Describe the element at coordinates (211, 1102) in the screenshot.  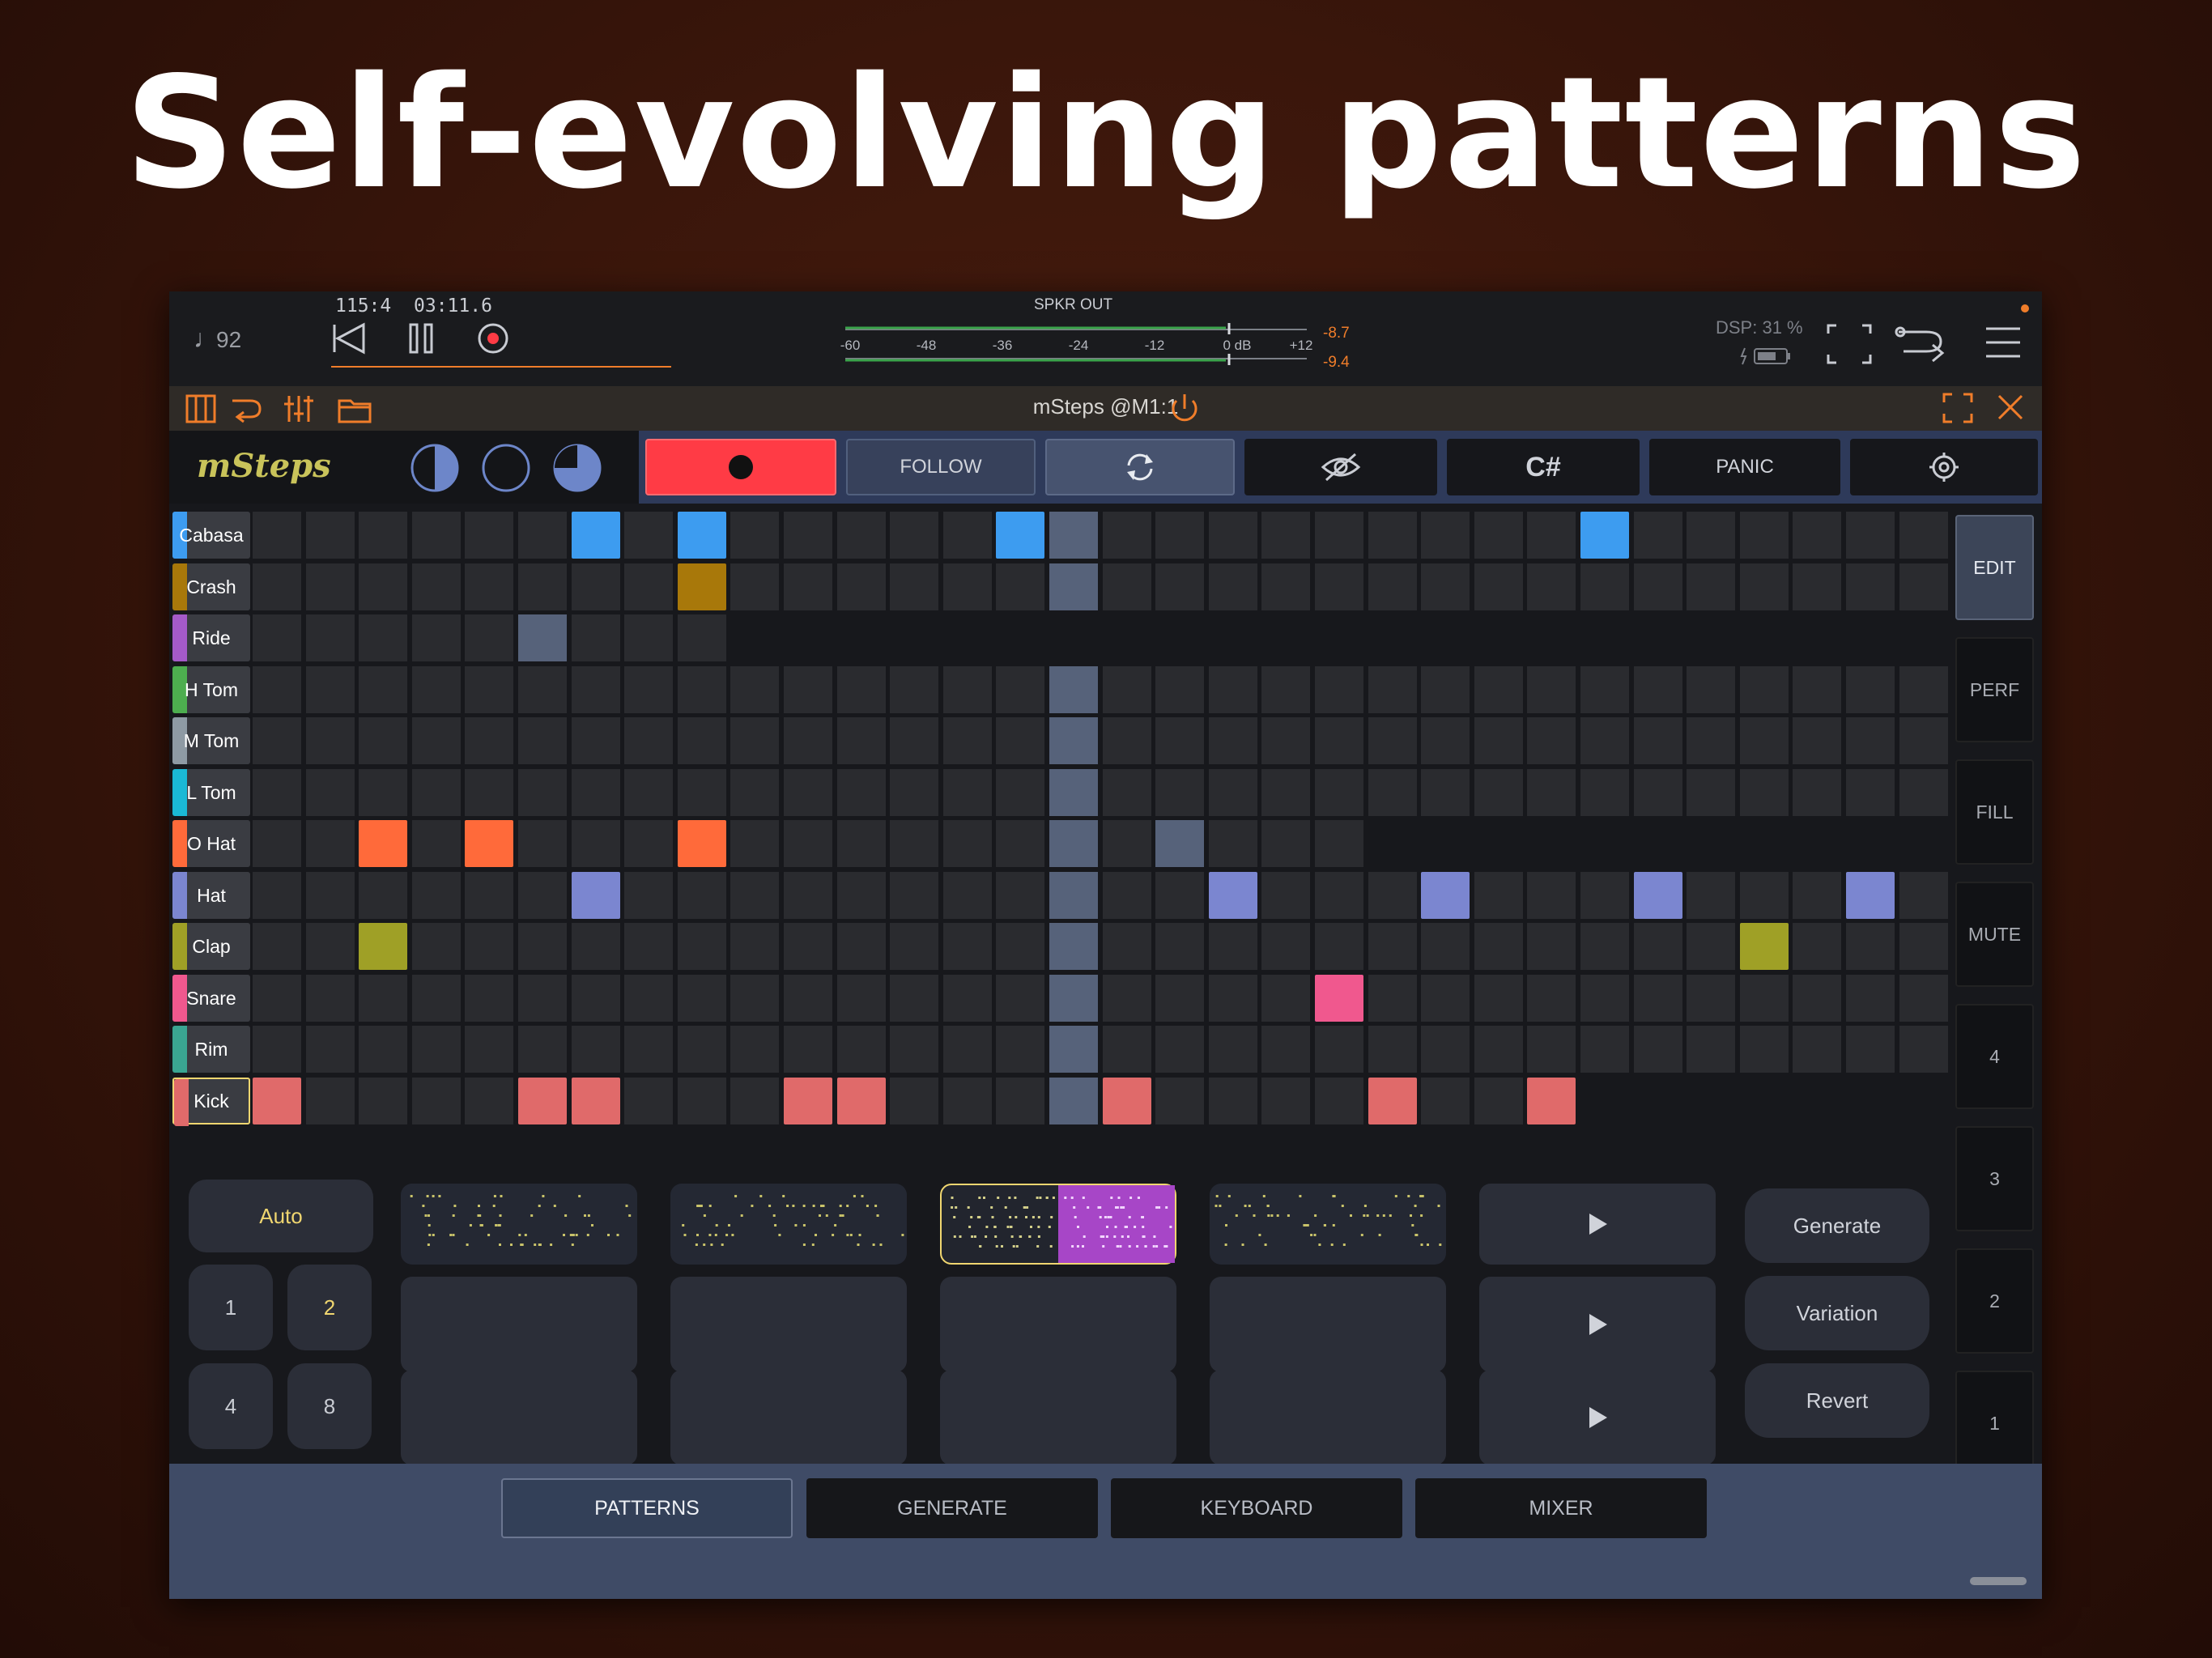
I see `track-label: Kick` at that location.